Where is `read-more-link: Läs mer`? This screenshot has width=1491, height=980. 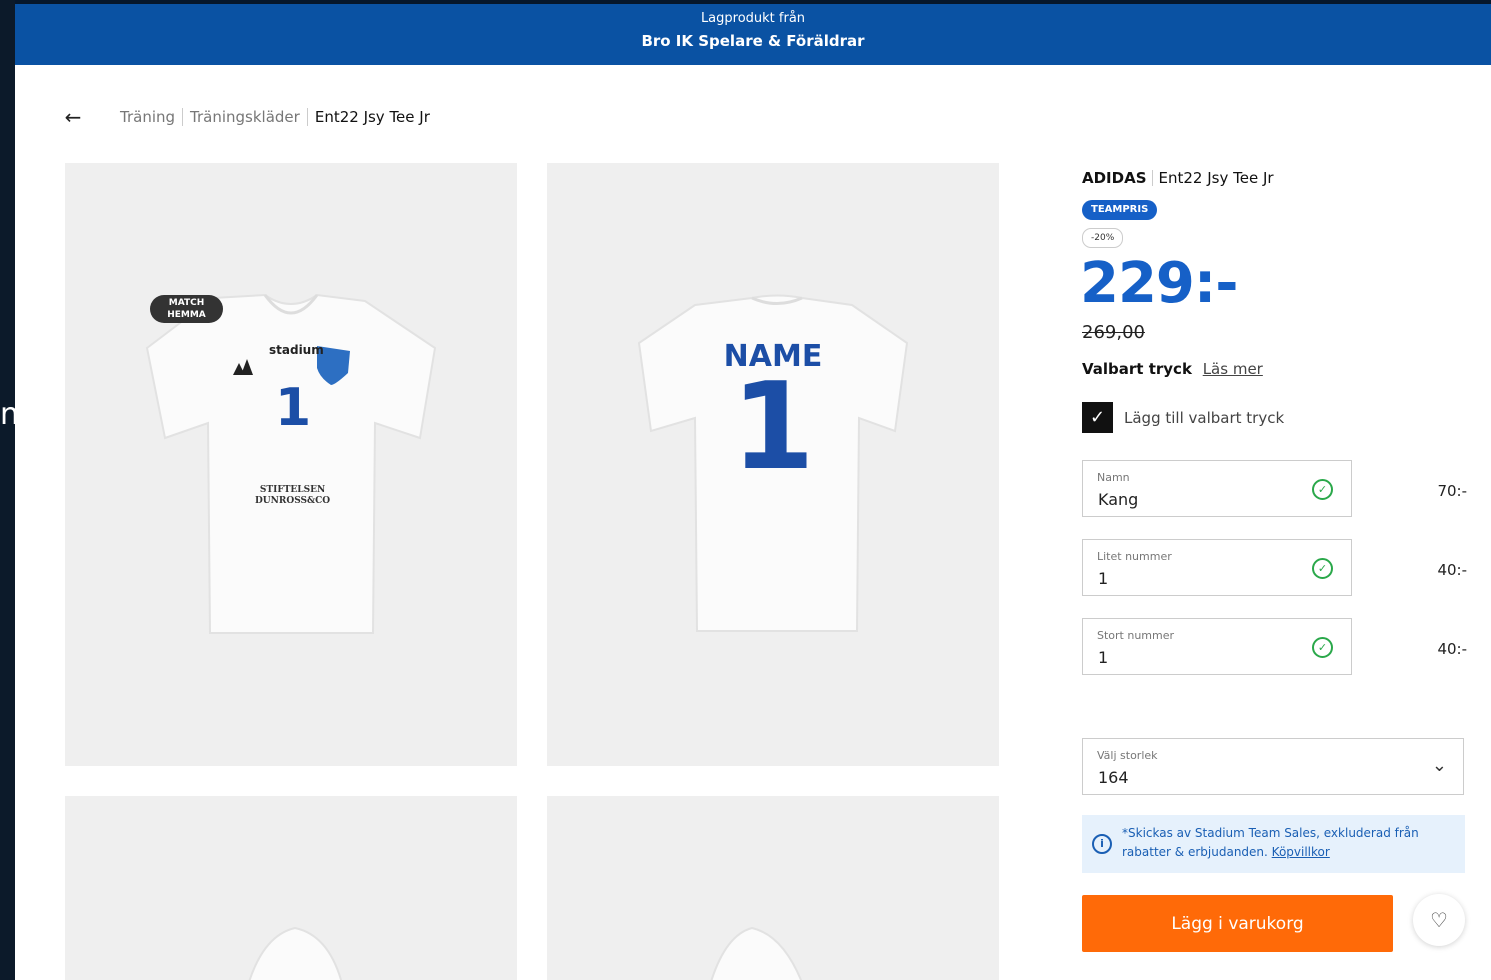
read-more-link: Läs mer is located at coordinates (1233, 369).